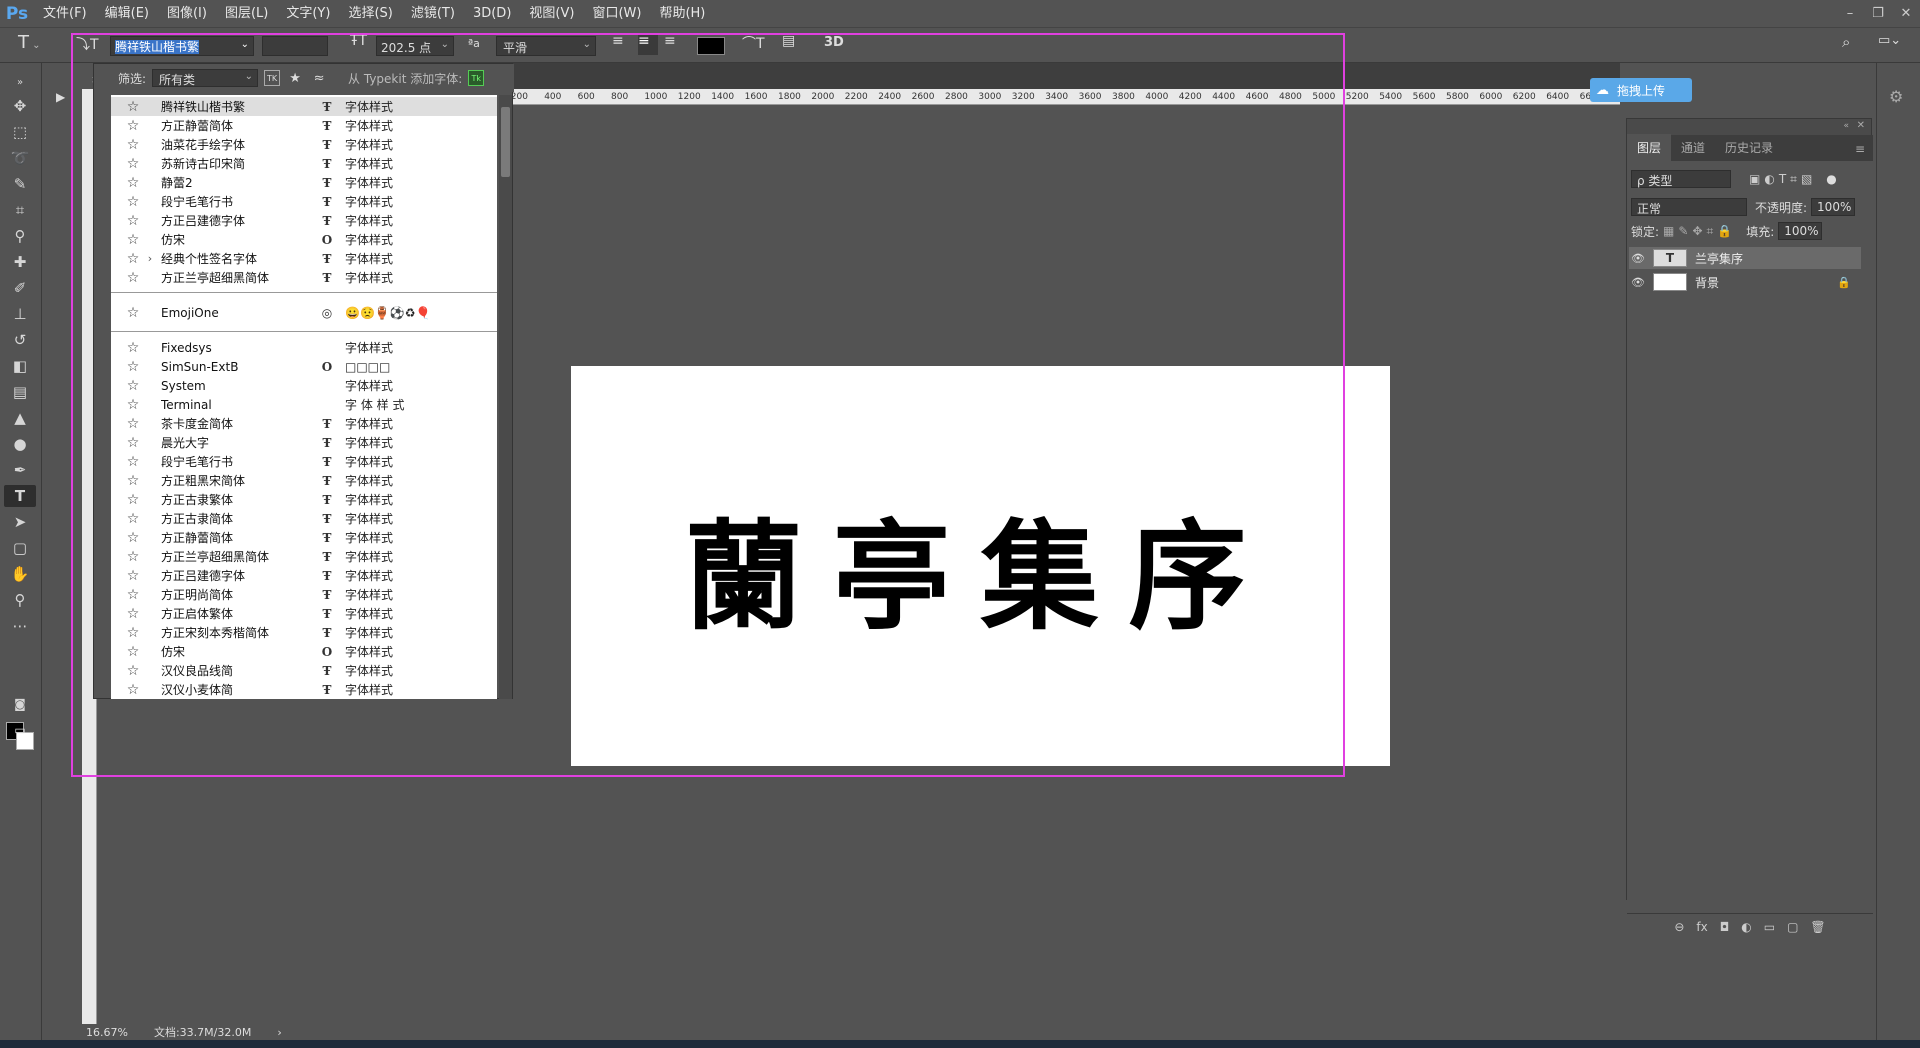  I want to click on dodge-tool-icon: ●, so click(20, 444).